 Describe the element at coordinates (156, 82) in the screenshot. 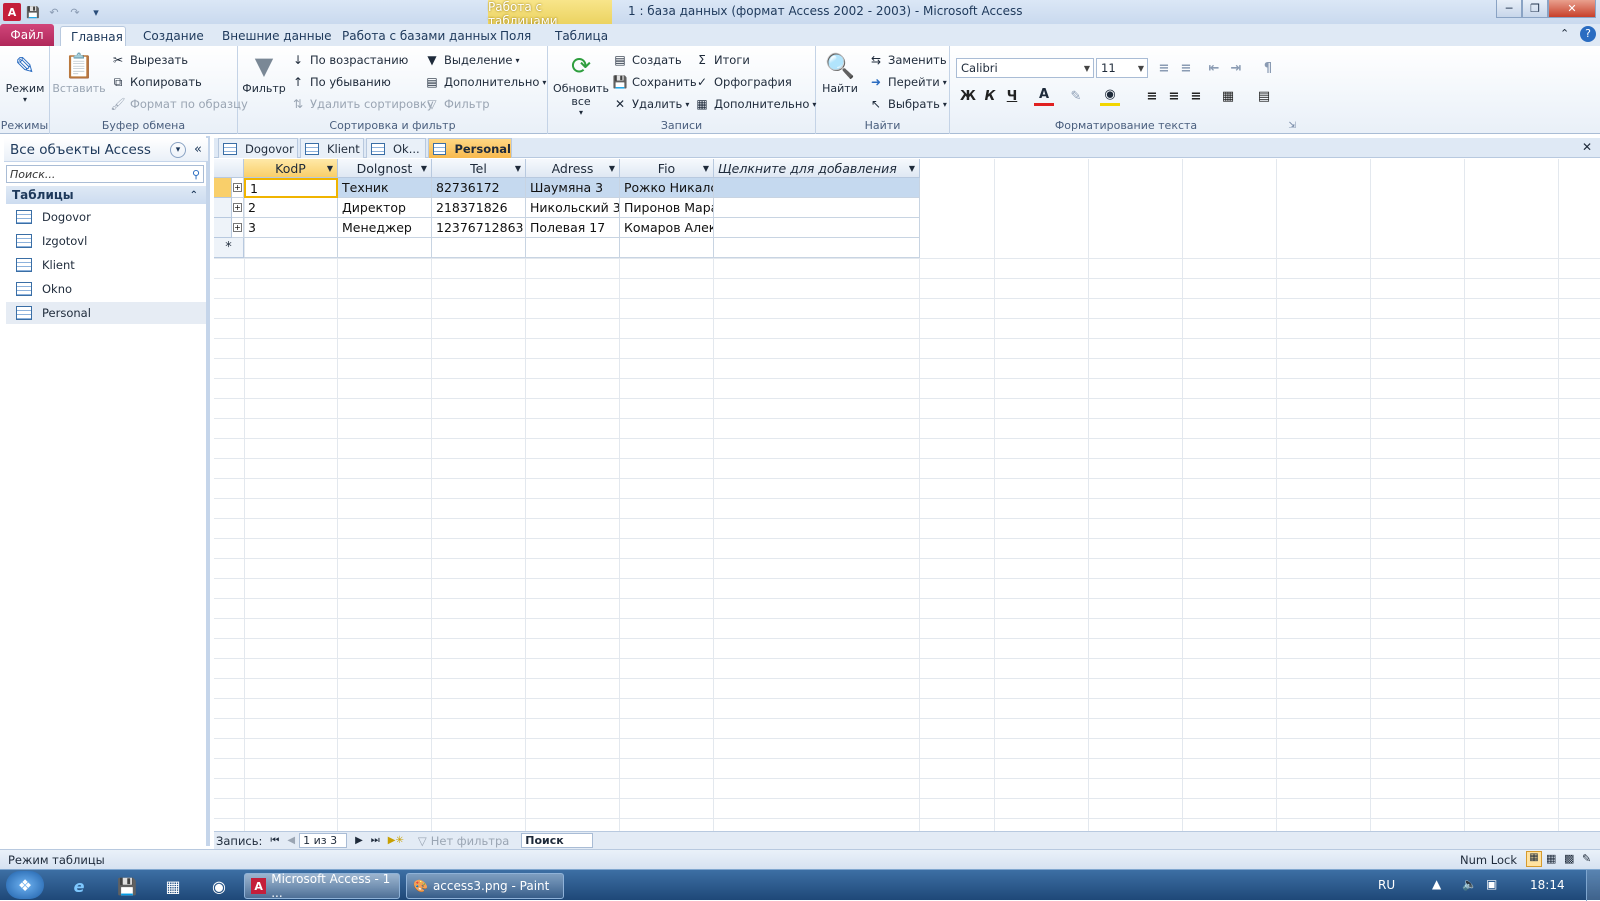

I see `copy-button: ⧉ Копировать` at that location.